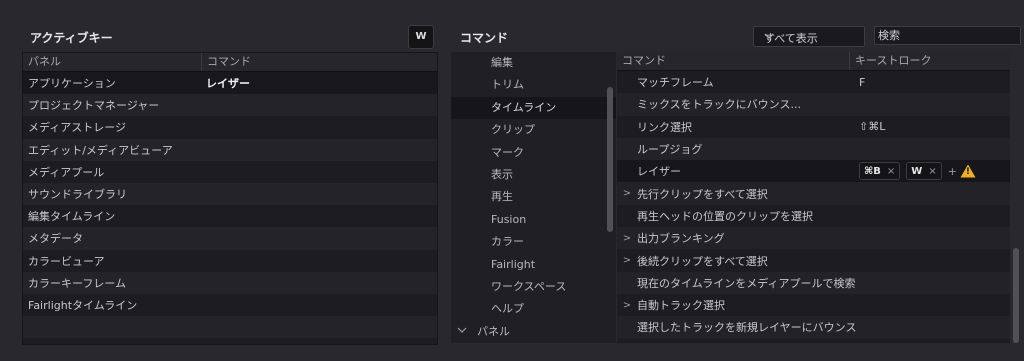 The height and width of the screenshot is (361, 1024). What do you see at coordinates (533, 265) in the screenshot?
I see `category-item-fairlight: Fairlight` at bounding box center [533, 265].